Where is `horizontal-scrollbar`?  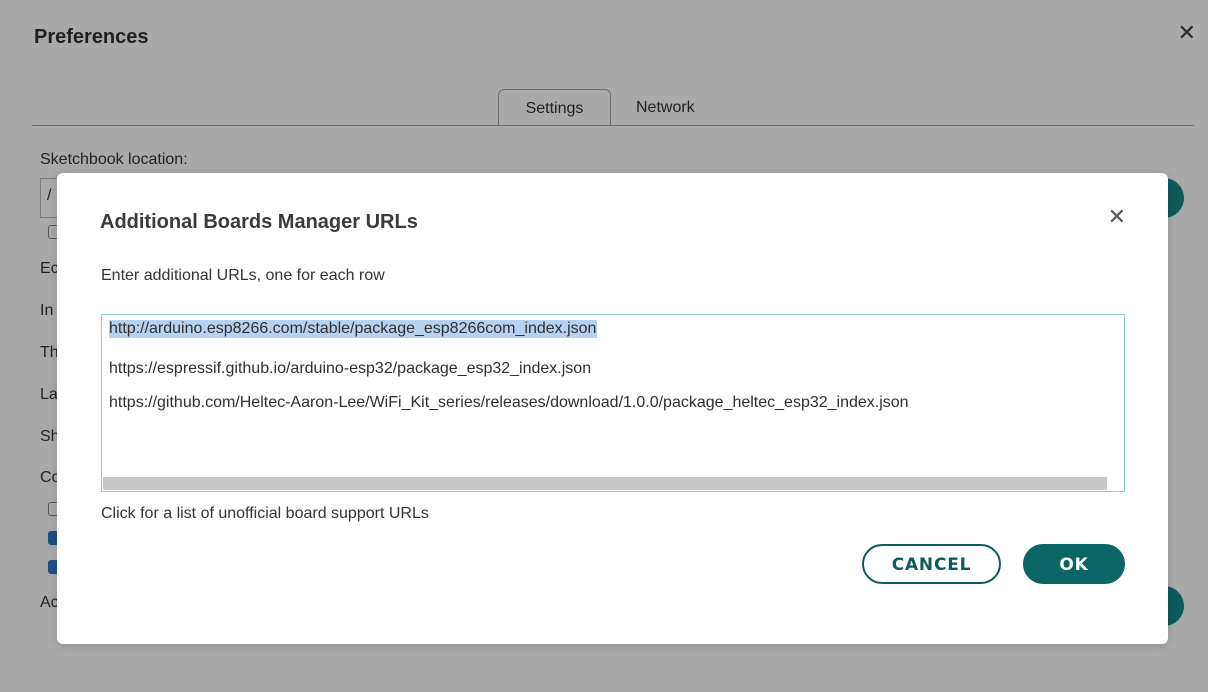 horizontal-scrollbar is located at coordinates (605, 483).